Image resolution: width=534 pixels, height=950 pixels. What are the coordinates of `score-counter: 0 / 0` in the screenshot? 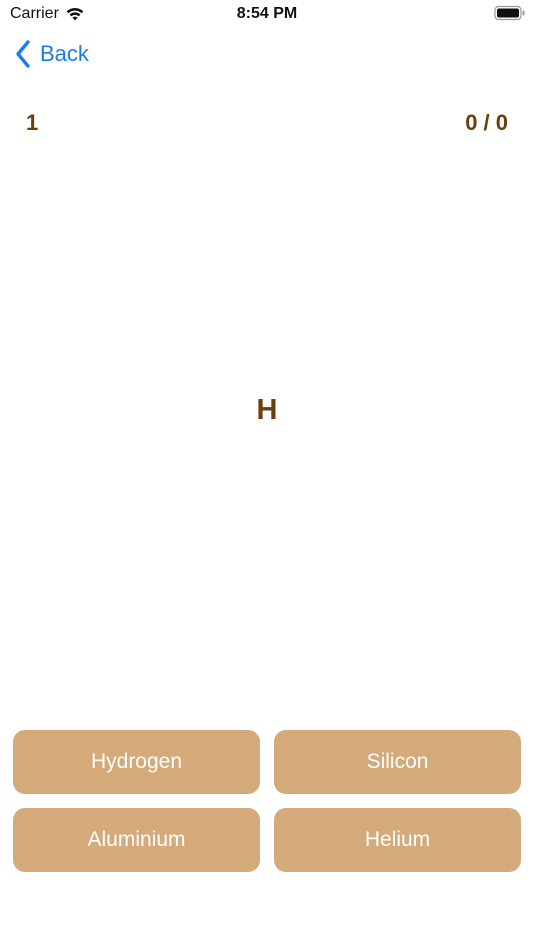 It's located at (486, 122).